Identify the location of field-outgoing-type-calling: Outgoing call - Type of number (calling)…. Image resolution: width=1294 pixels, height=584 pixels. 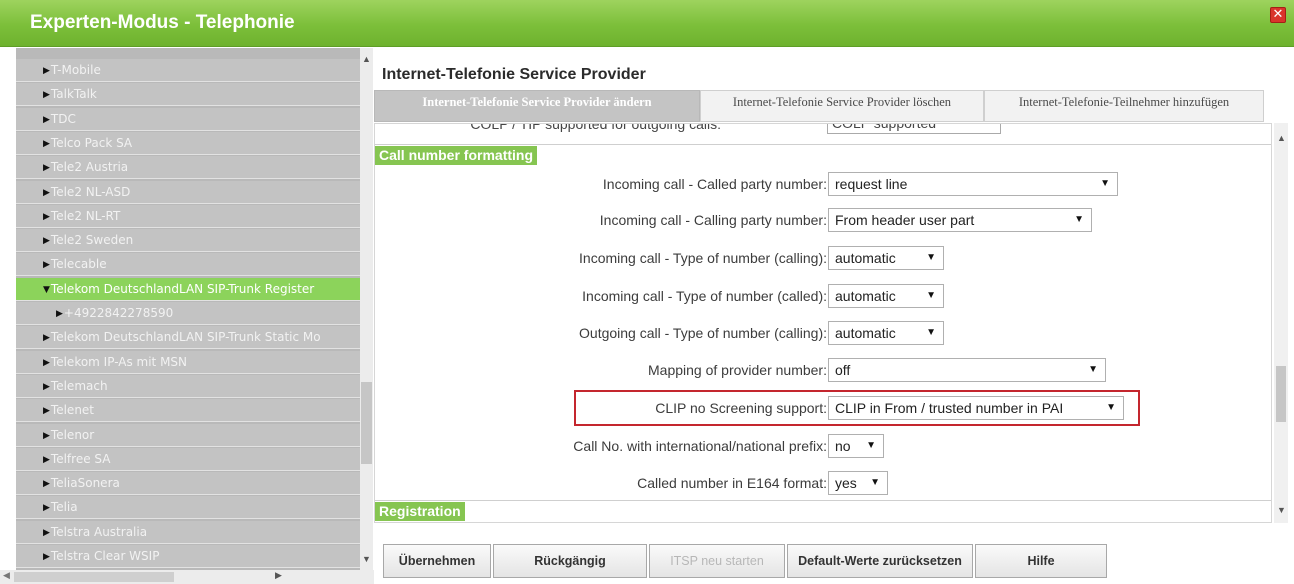
(823, 334).